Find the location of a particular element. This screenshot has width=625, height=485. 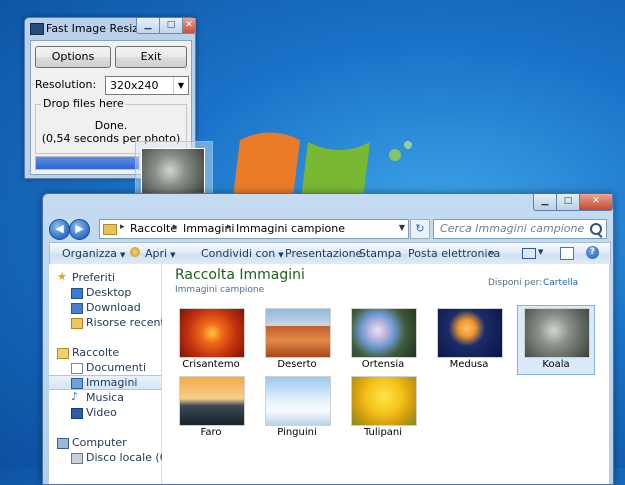

nav-label: Raccolte is located at coordinates (96, 352).